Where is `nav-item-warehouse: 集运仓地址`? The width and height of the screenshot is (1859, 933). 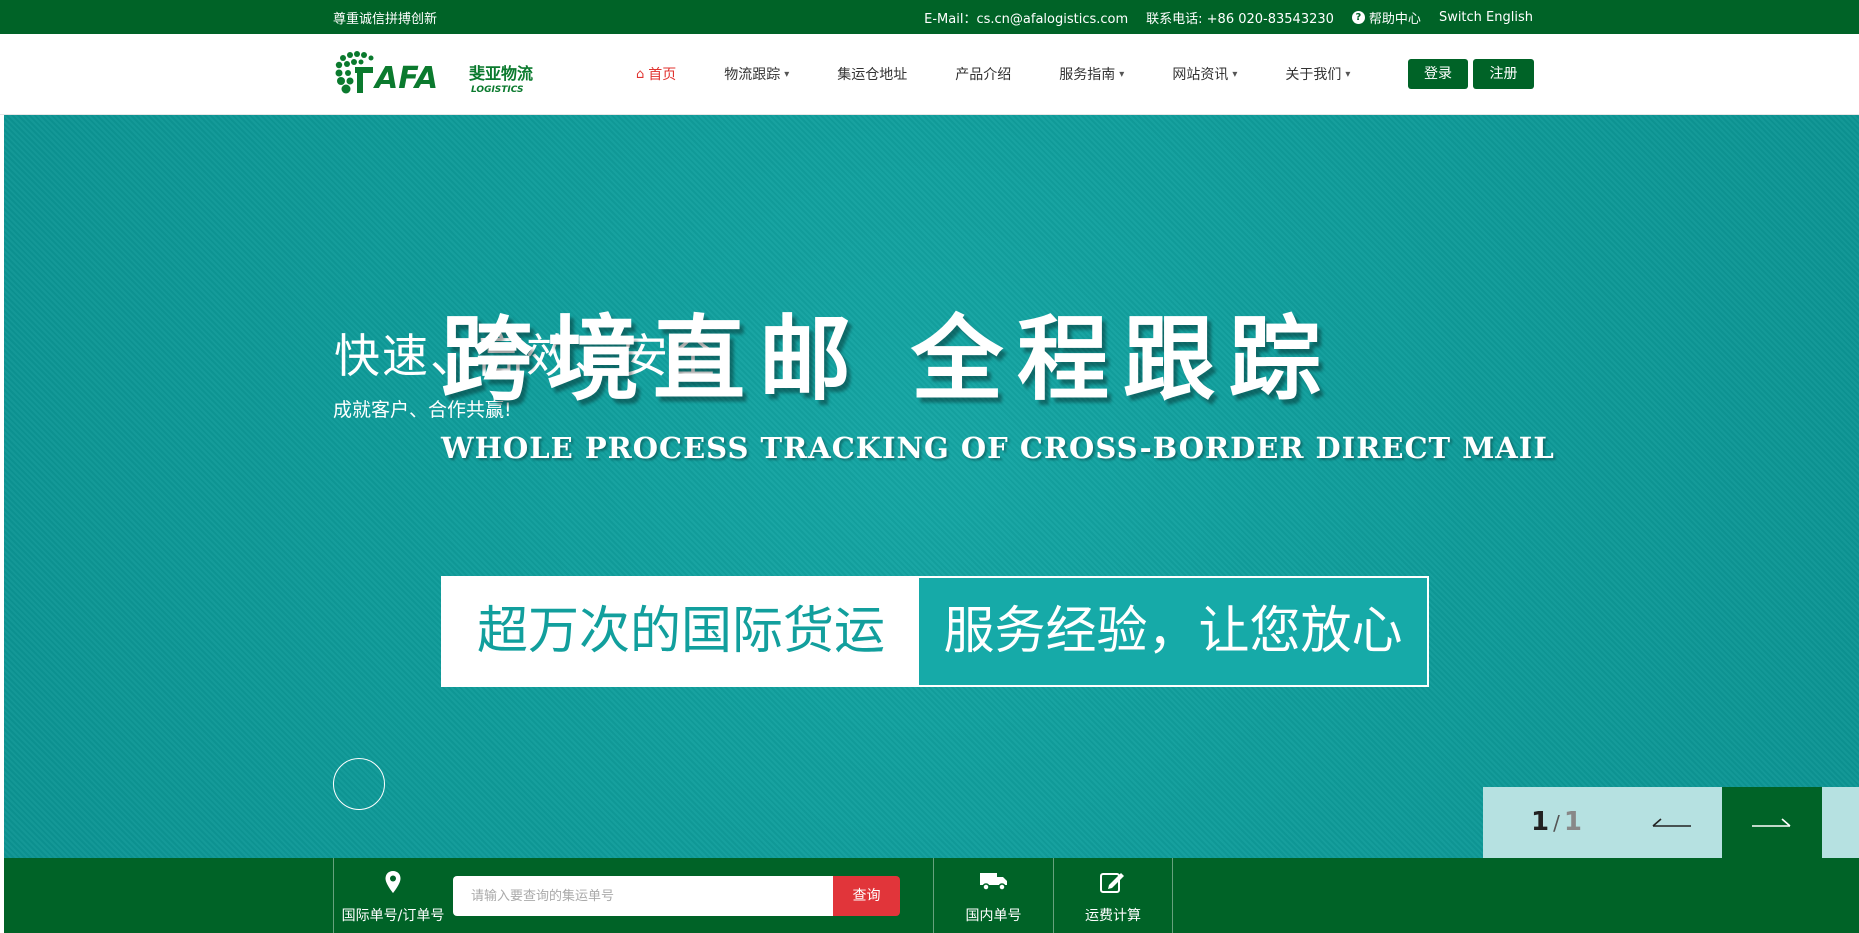
nav-item-warehouse: 集运仓地址 is located at coordinates (872, 74).